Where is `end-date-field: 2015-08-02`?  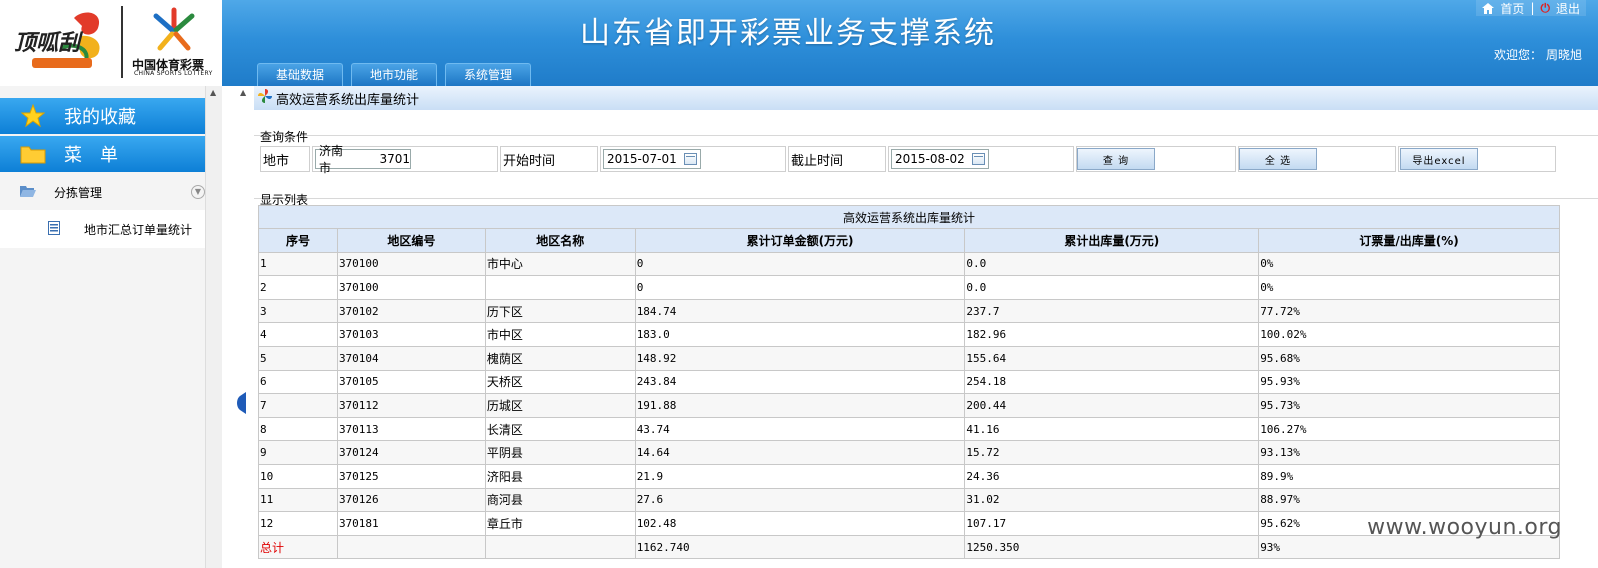 end-date-field: 2015-08-02 is located at coordinates (940, 159).